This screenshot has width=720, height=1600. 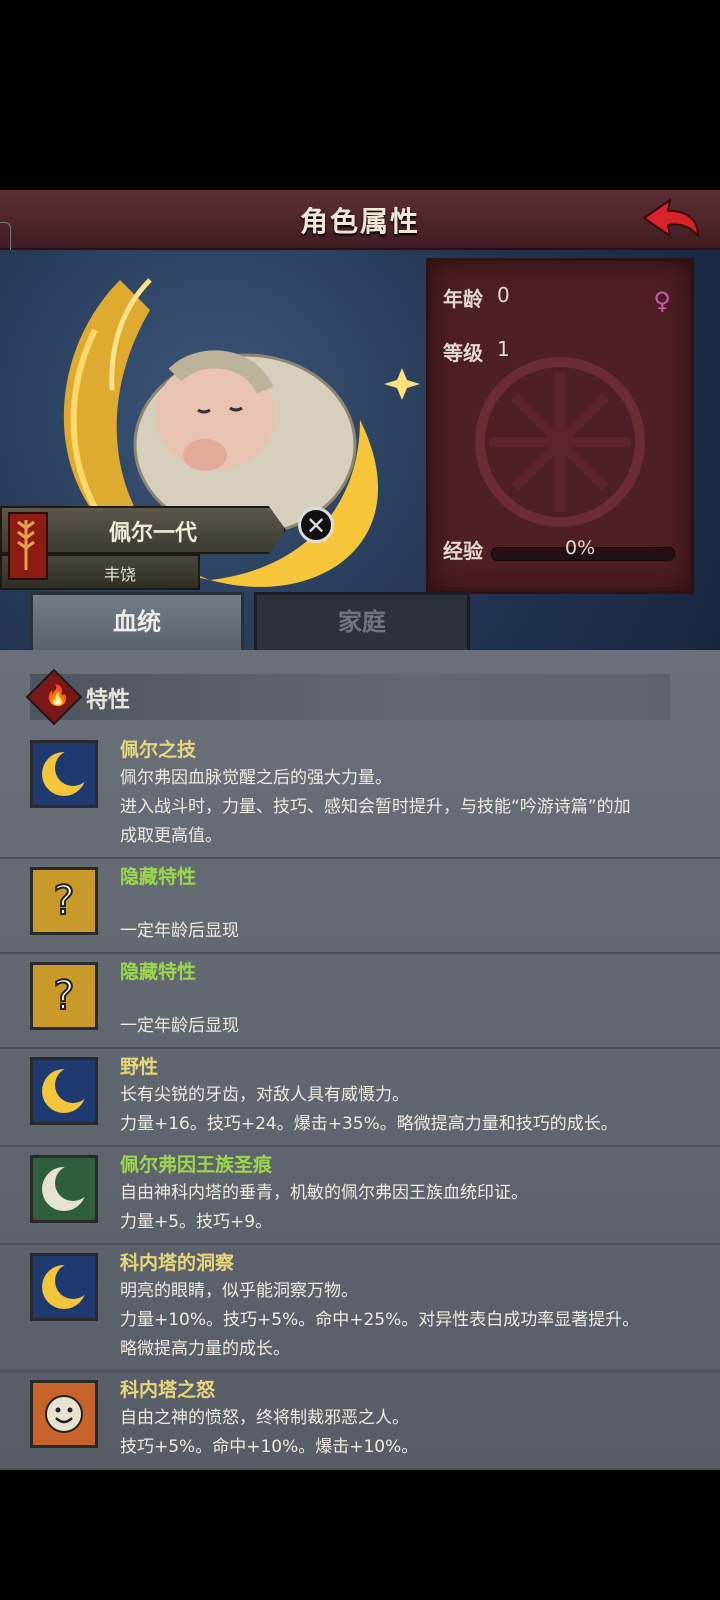 I want to click on tab-family: 家庭, so click(x=362, y=621).